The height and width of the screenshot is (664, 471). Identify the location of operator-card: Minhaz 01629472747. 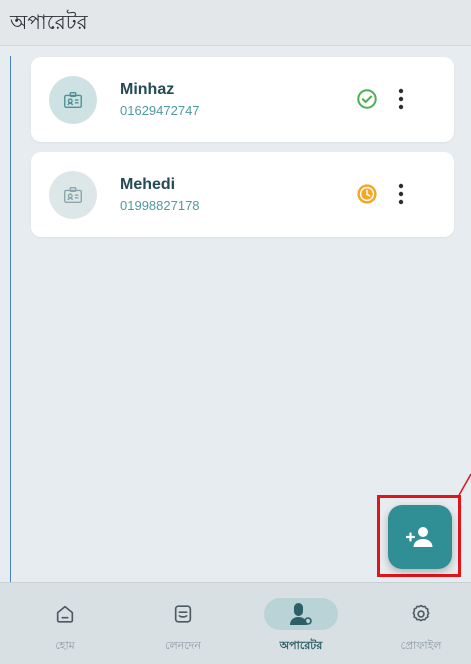
(242, 99).